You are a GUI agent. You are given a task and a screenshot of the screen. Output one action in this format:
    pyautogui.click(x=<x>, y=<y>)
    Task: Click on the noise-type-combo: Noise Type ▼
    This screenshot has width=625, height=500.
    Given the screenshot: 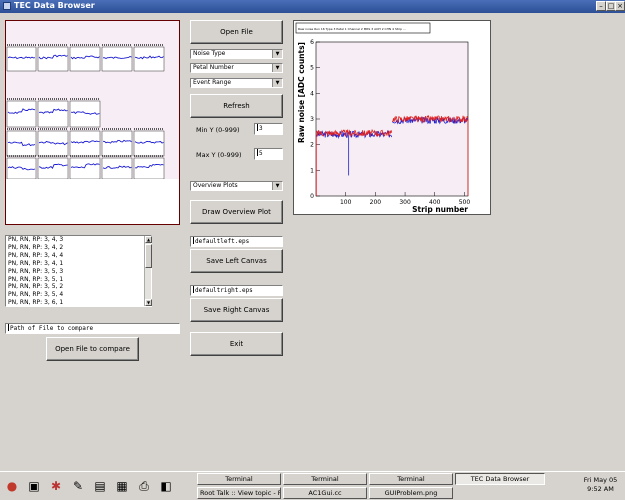 What is the action you would take?
    pyautogui.click(x=236, y=54)
    